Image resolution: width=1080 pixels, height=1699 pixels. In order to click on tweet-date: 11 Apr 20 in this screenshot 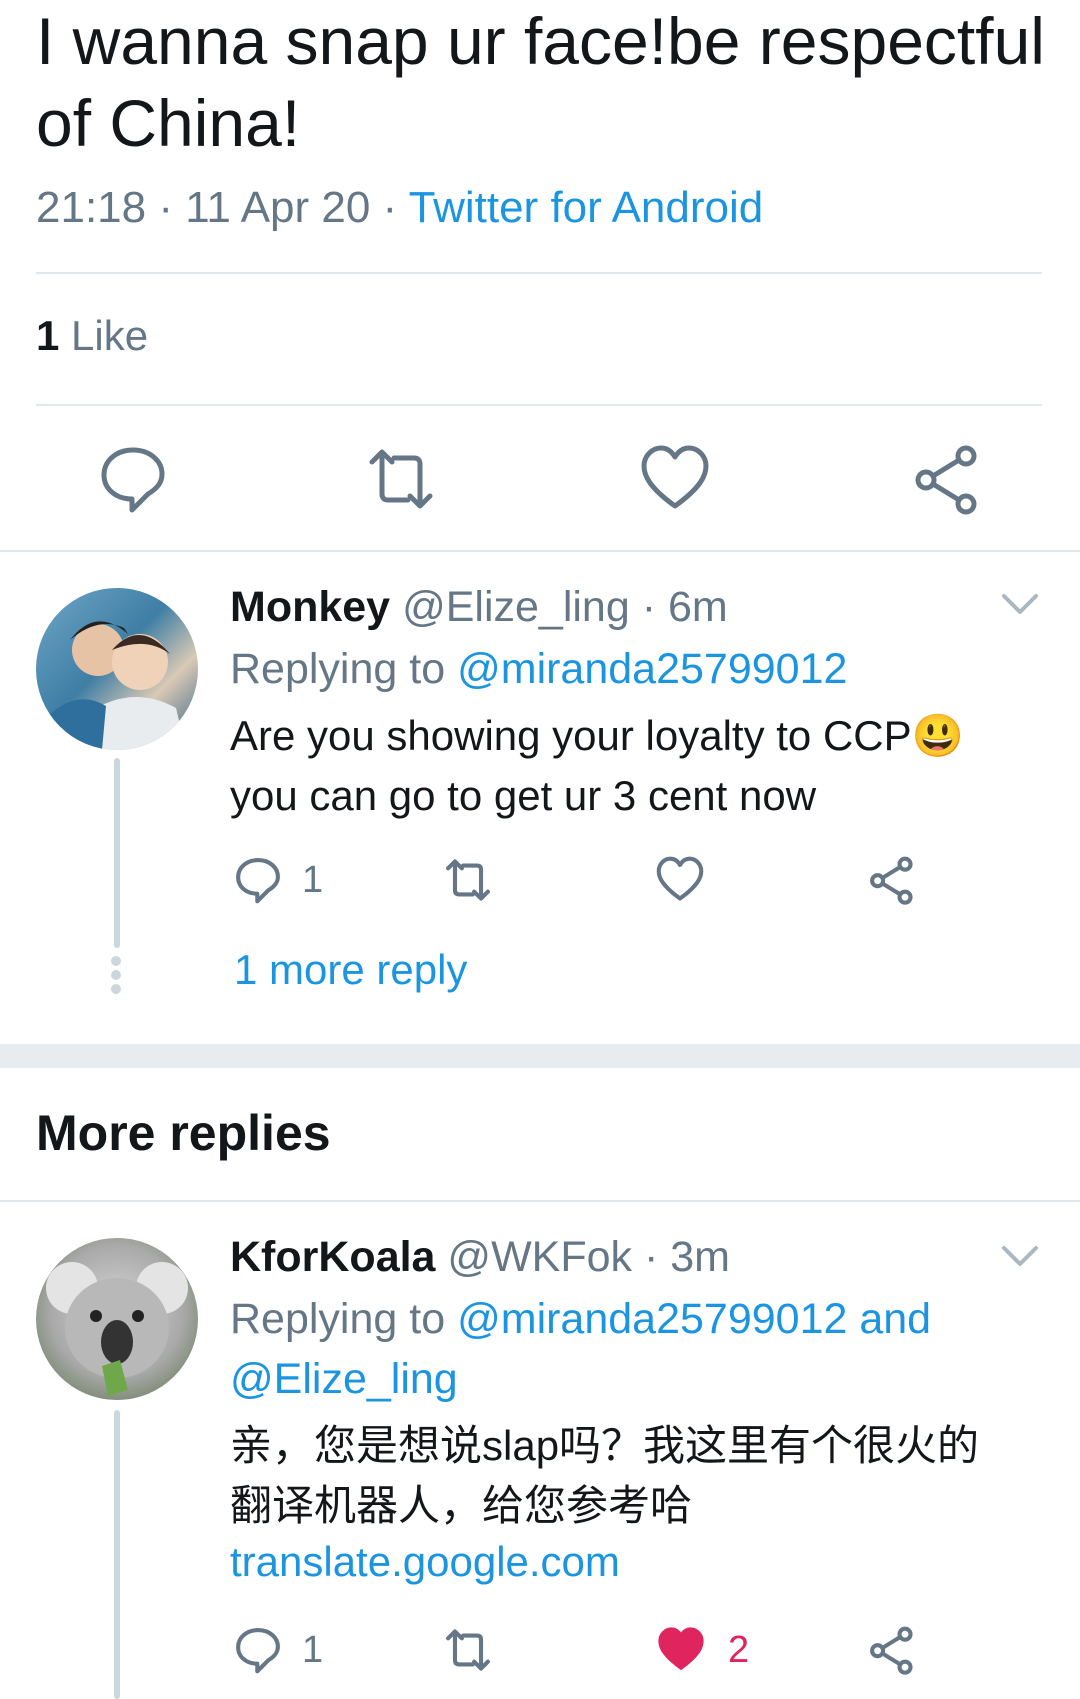, I will do `click(278, 207)`.